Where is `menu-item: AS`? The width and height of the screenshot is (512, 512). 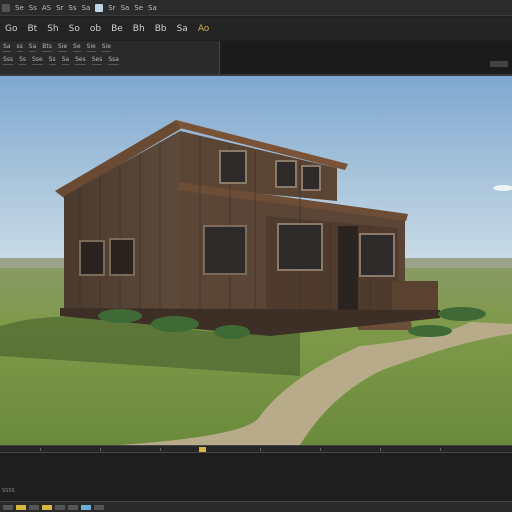
menu-item: AS is located at coordinates (46, 8).